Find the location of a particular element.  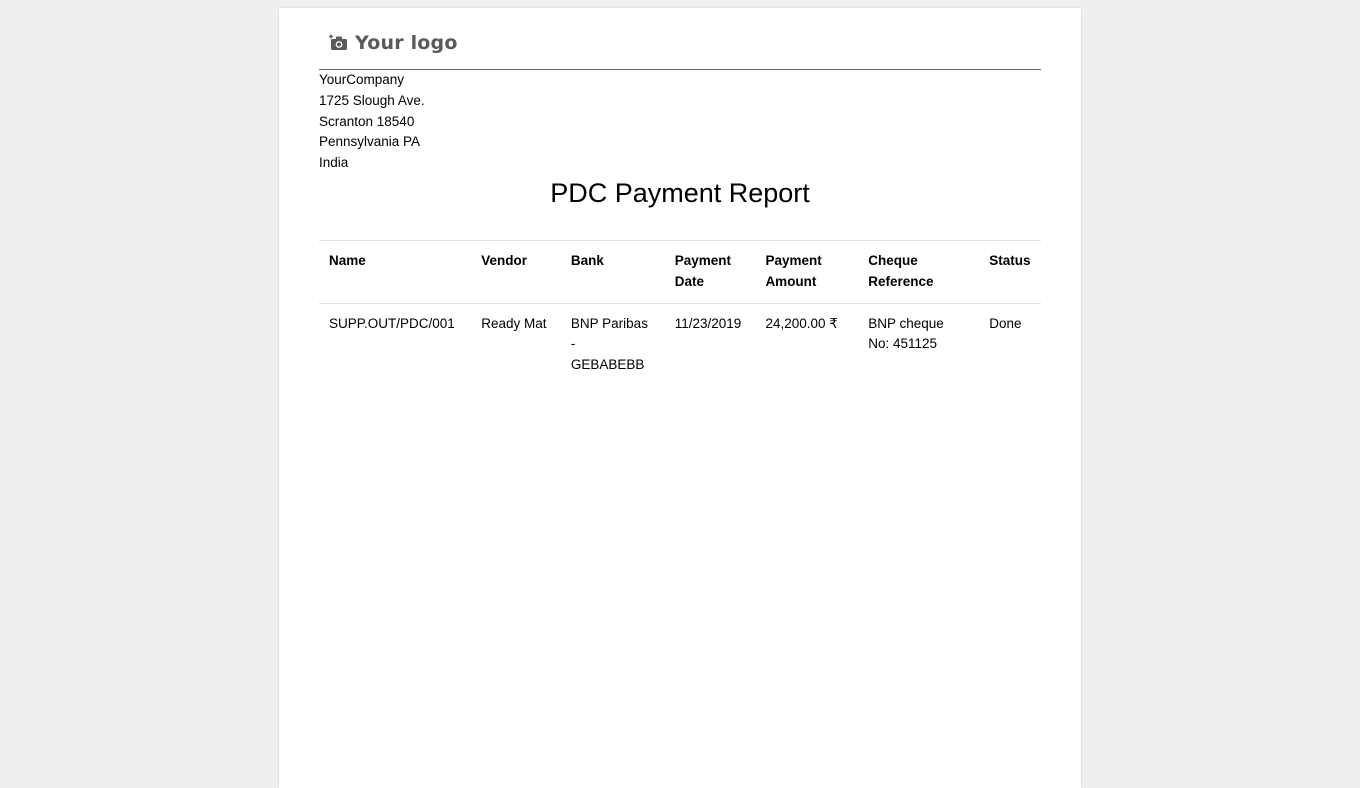

company-name: YourCompany is located at coordinates (362, 79).